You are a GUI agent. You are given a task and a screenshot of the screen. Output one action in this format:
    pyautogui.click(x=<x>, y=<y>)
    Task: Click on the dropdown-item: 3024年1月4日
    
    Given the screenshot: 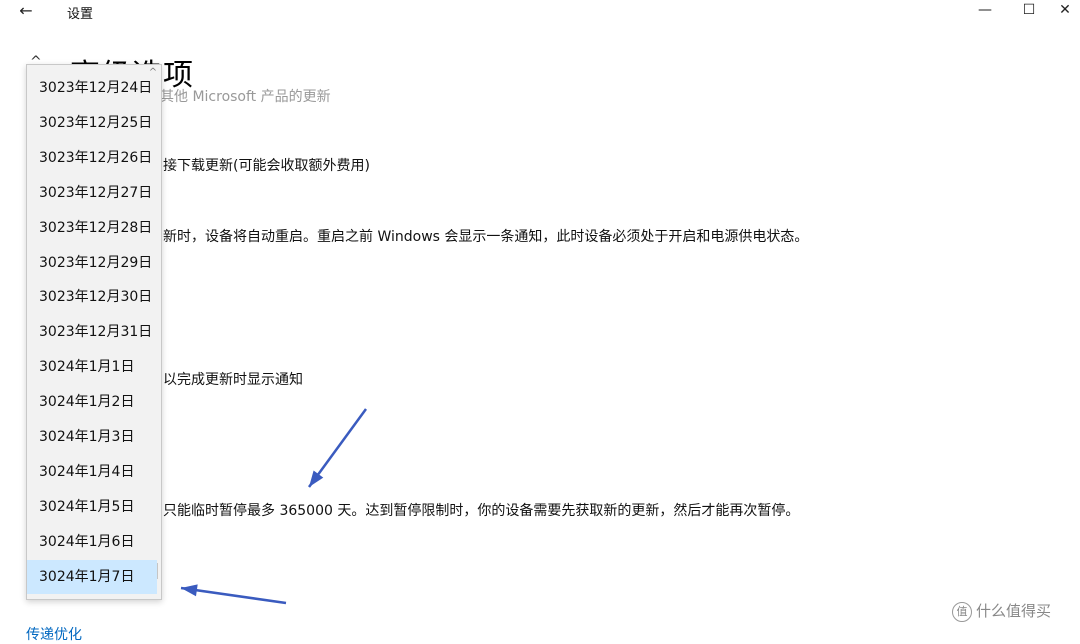 What is the action you would take?
    pyautogui.click(x=92, y=472)
    